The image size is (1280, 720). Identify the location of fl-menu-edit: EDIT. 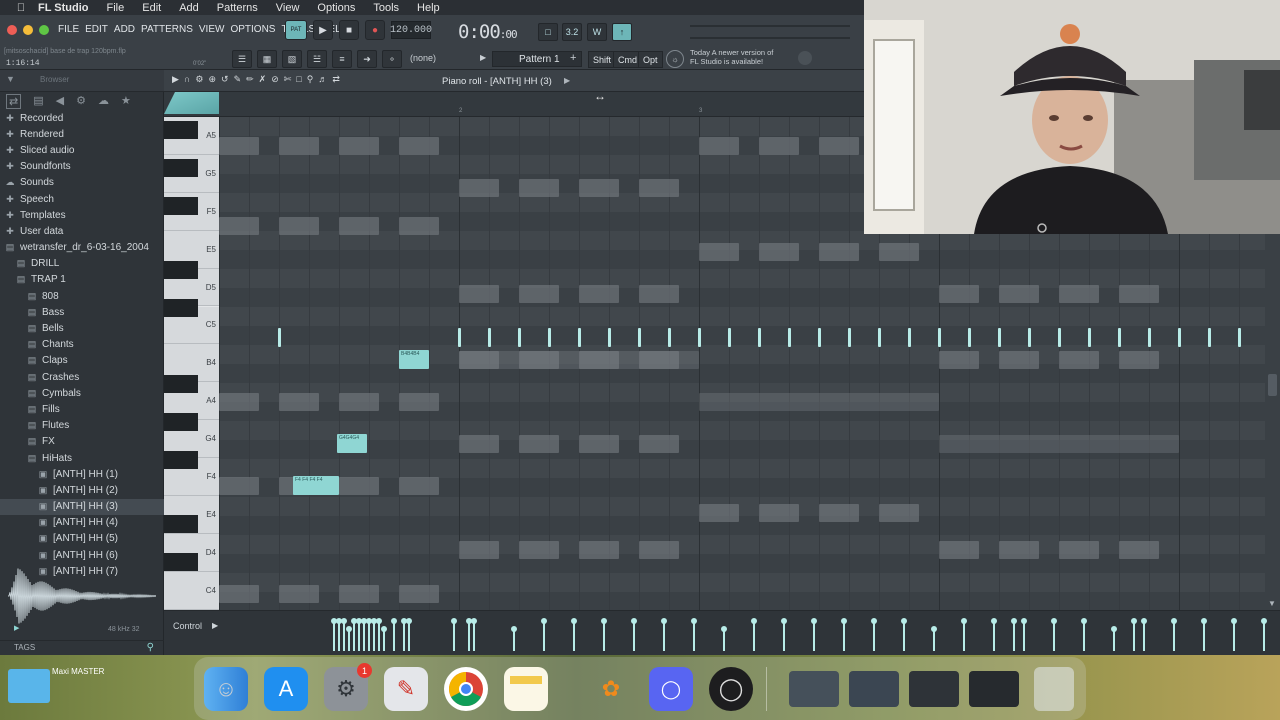
(96, 29).